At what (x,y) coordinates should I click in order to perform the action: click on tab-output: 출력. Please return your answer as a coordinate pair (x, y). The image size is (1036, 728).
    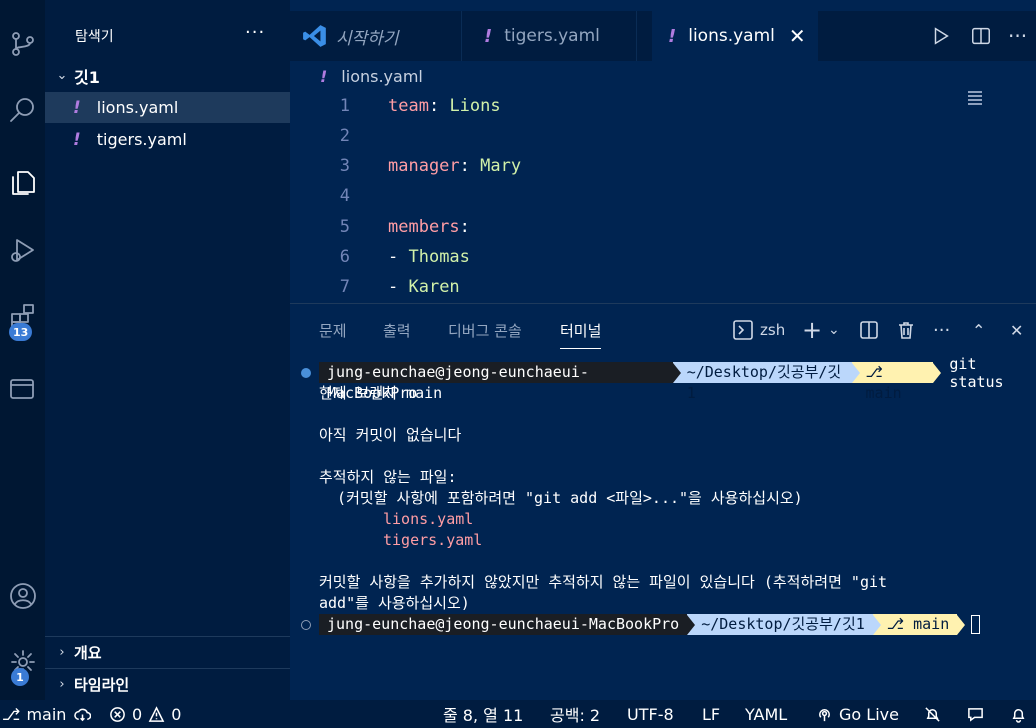
    Looking at the image, I should click on (397, 330).